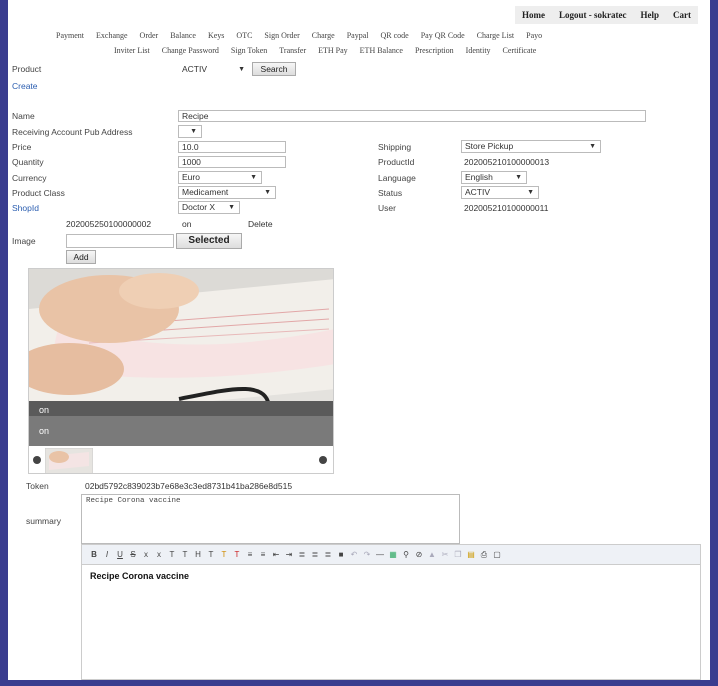 Image resolution: width=718 pixels, height=686 pixels. I want to click on menu-prescription: Prescription, so click(434, 50).